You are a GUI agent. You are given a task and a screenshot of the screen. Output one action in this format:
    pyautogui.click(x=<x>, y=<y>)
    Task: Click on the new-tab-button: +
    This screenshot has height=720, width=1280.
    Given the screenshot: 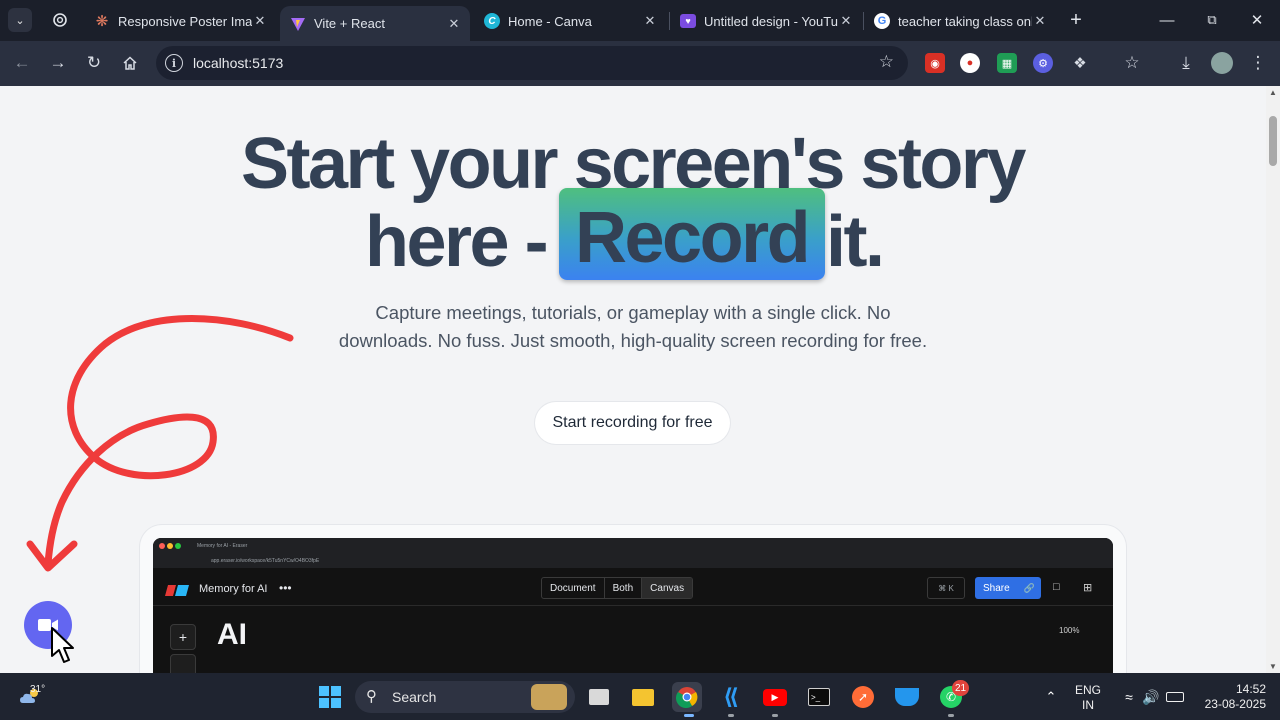 What is the action you would take?
    pyautogui.click(x=1076, y=20)
    